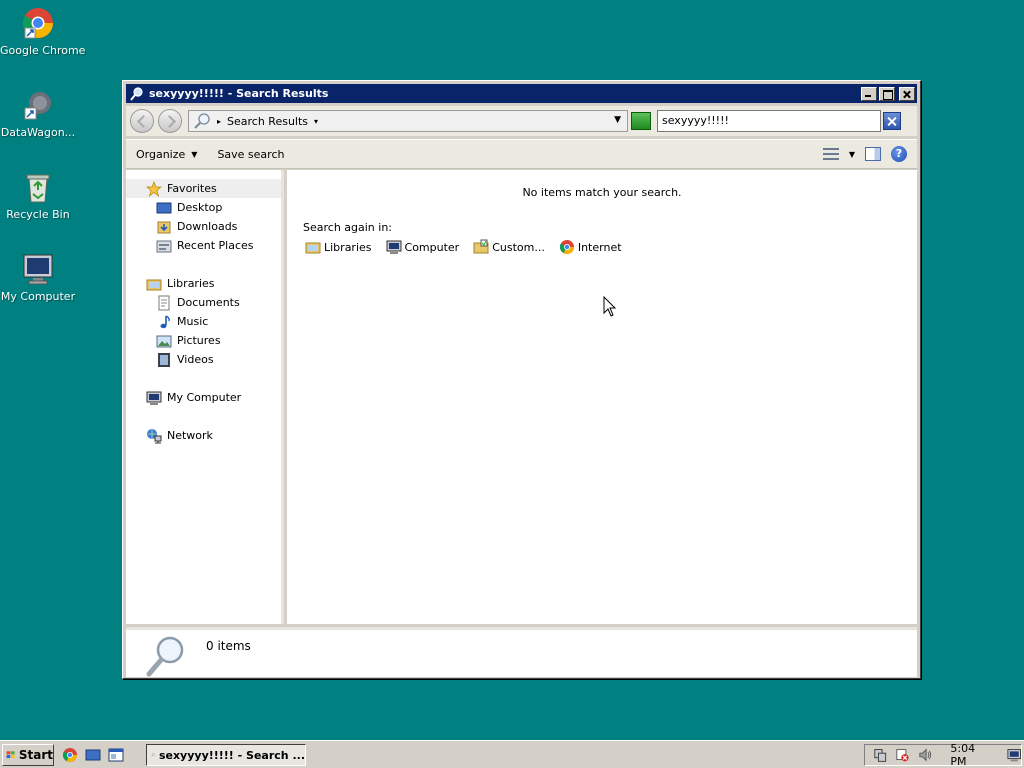 This screenshot has width=1024, height=768. I want to click on network-tray-icon, so click(880, 755).